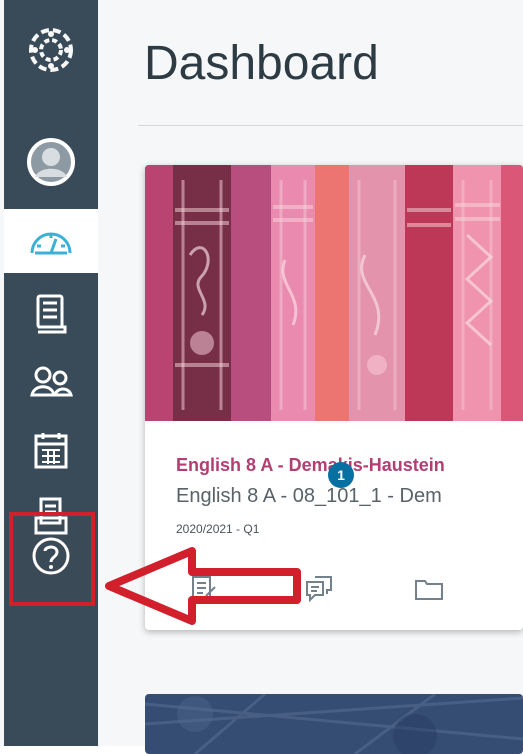 This screenshot has height=754, width=523. I want to click on canvas-logo-icon, so click(51, 50).